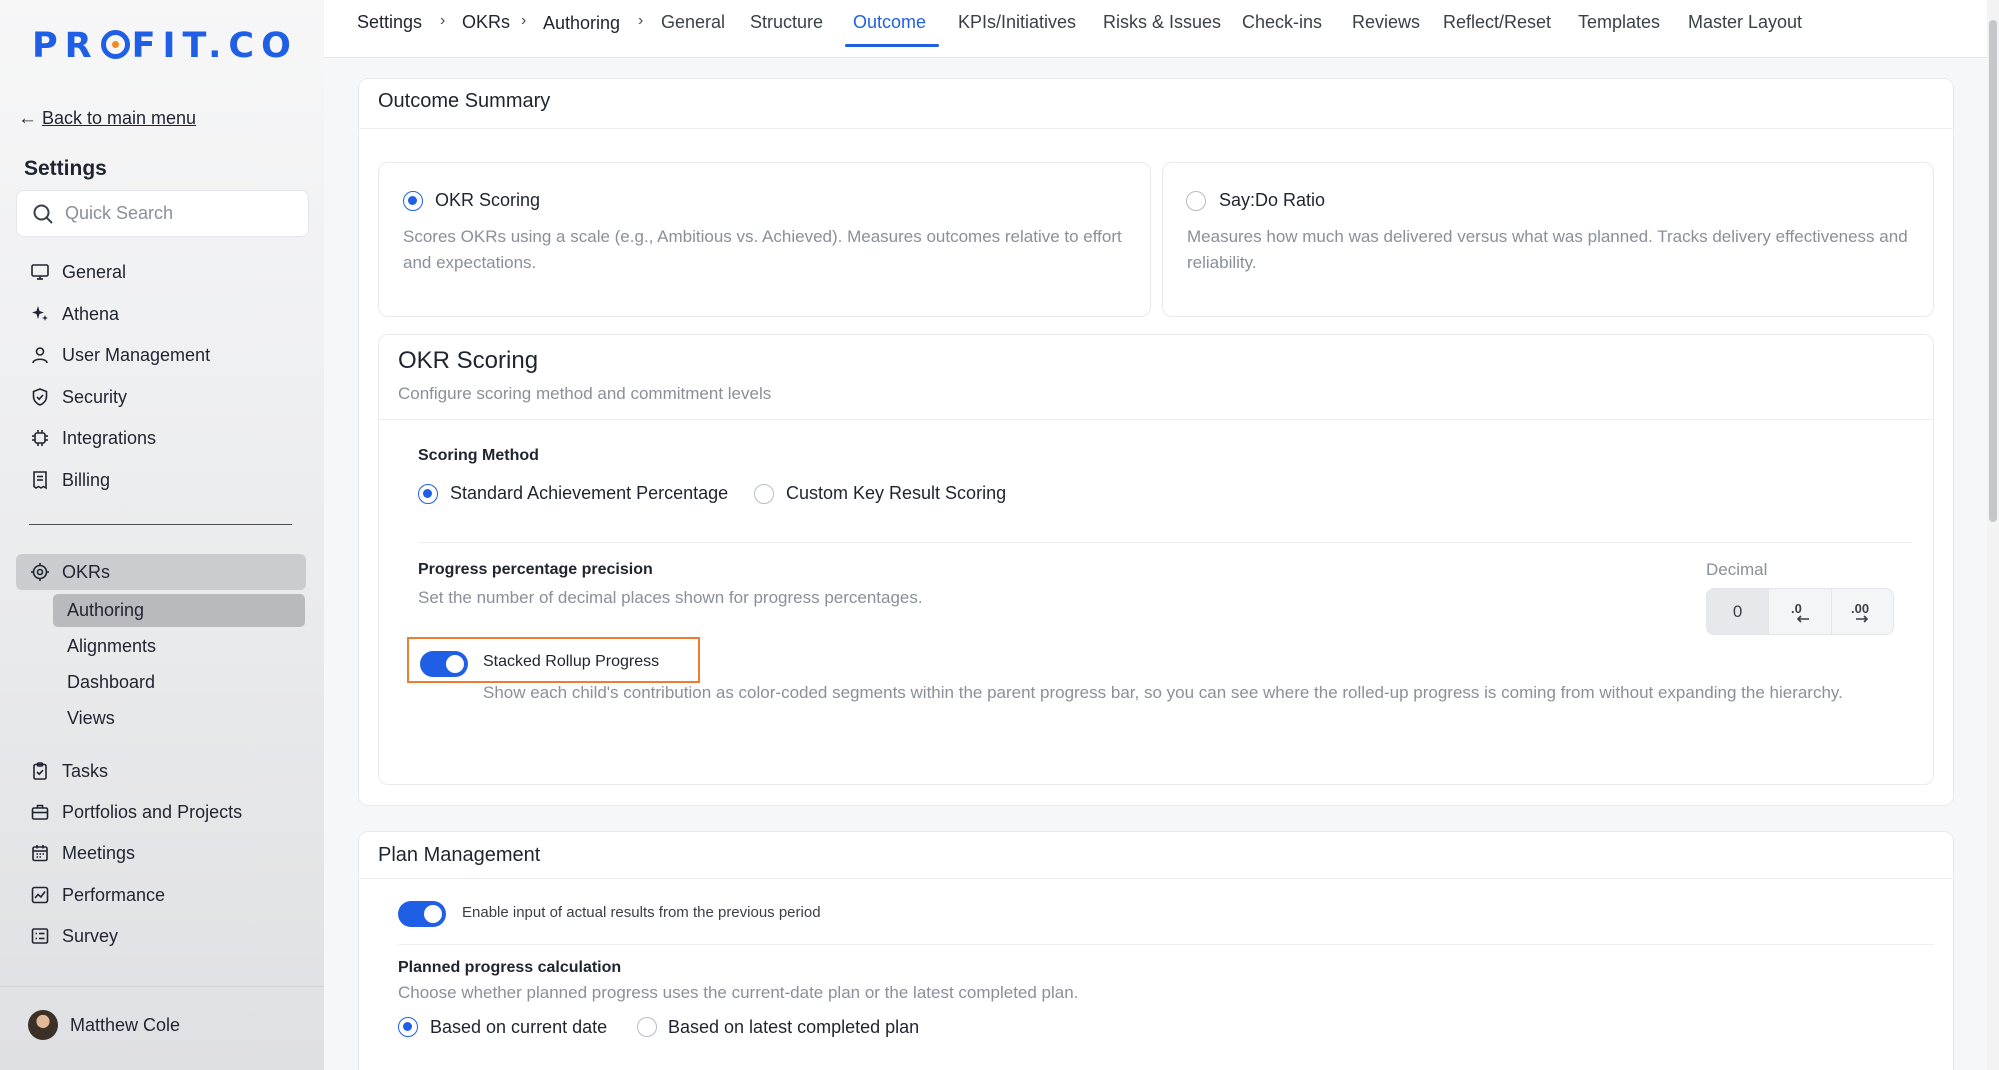 This screenshot has height=1070, width=1999. Describe the element at coordinates (1165, 542) in the screenshot. I see `scoring-section-divider` at that location.